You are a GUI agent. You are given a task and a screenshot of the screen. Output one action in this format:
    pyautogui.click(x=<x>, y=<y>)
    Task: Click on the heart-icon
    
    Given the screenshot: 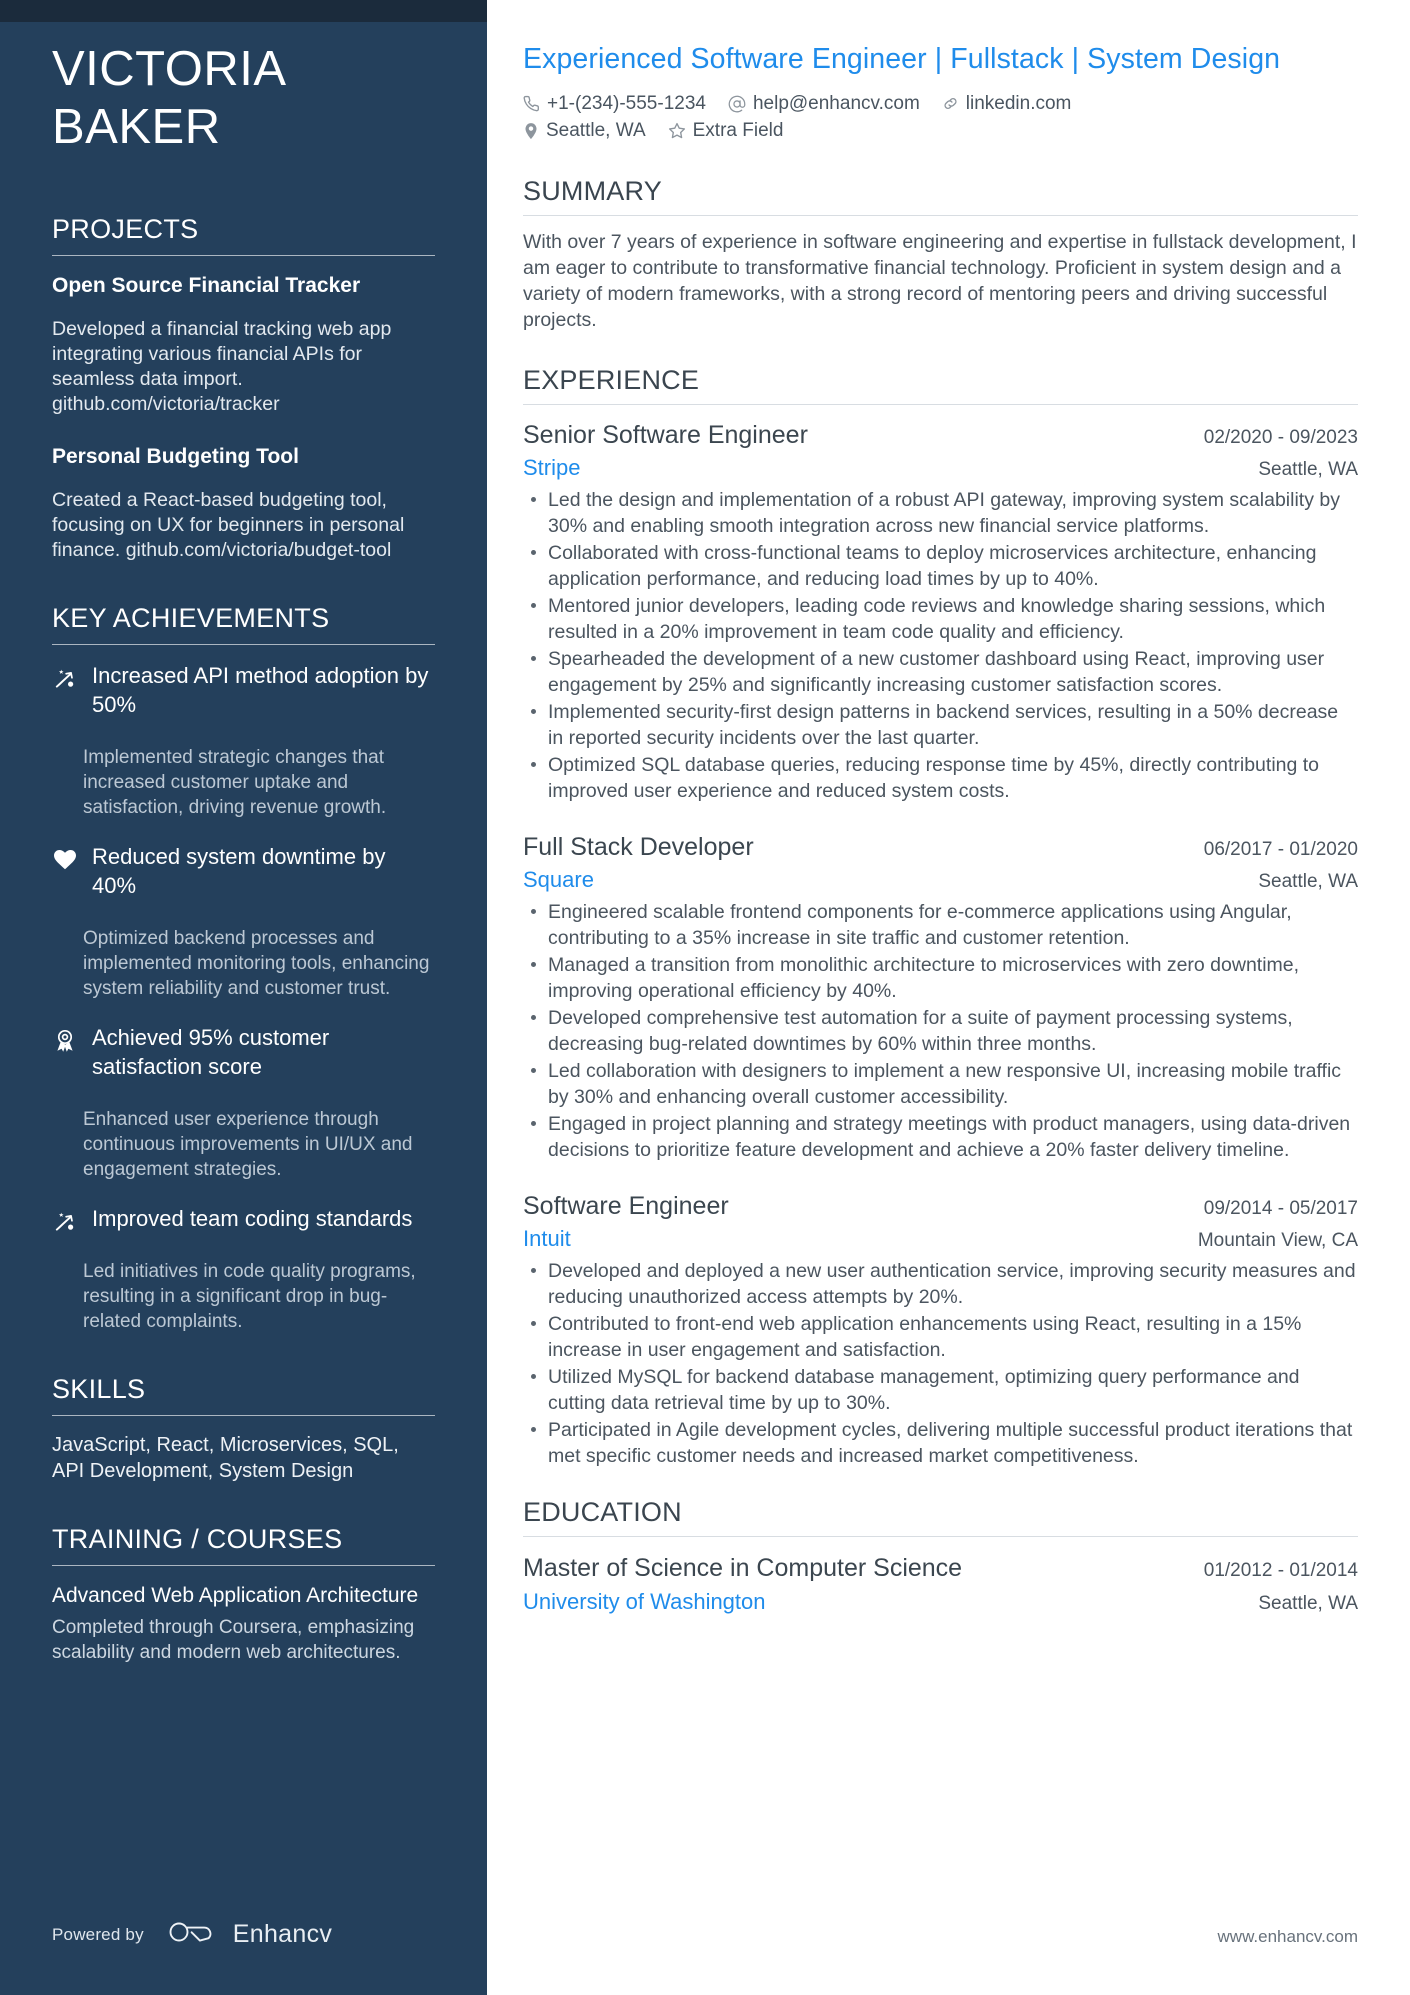 What is the action you would take?
    pyautogui.click(x=65, y=856)
    